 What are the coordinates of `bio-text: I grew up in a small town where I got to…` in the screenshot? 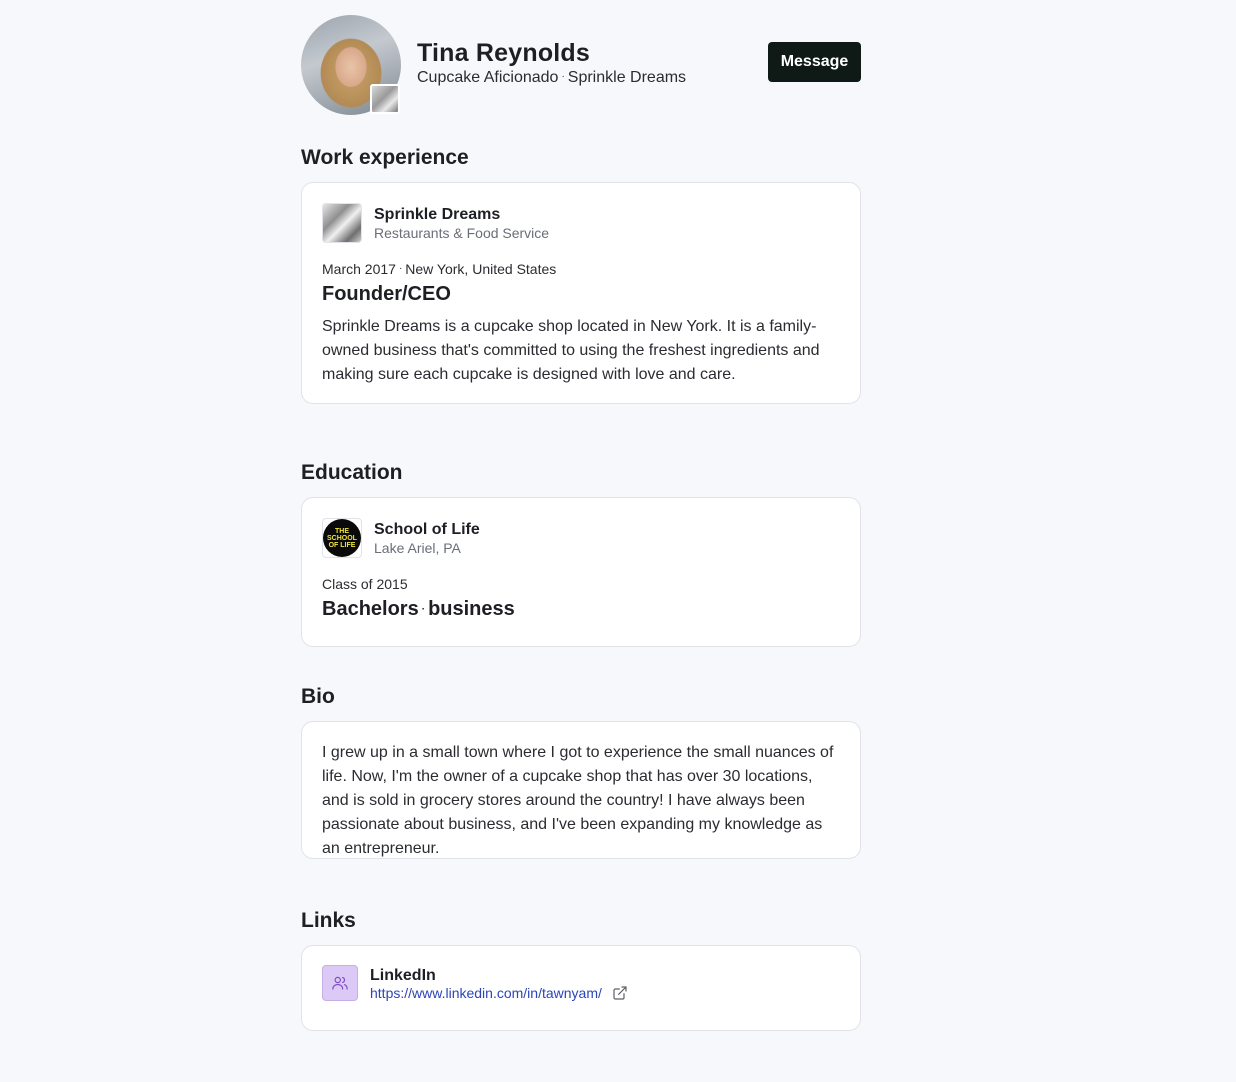 It's located at (578, 800).